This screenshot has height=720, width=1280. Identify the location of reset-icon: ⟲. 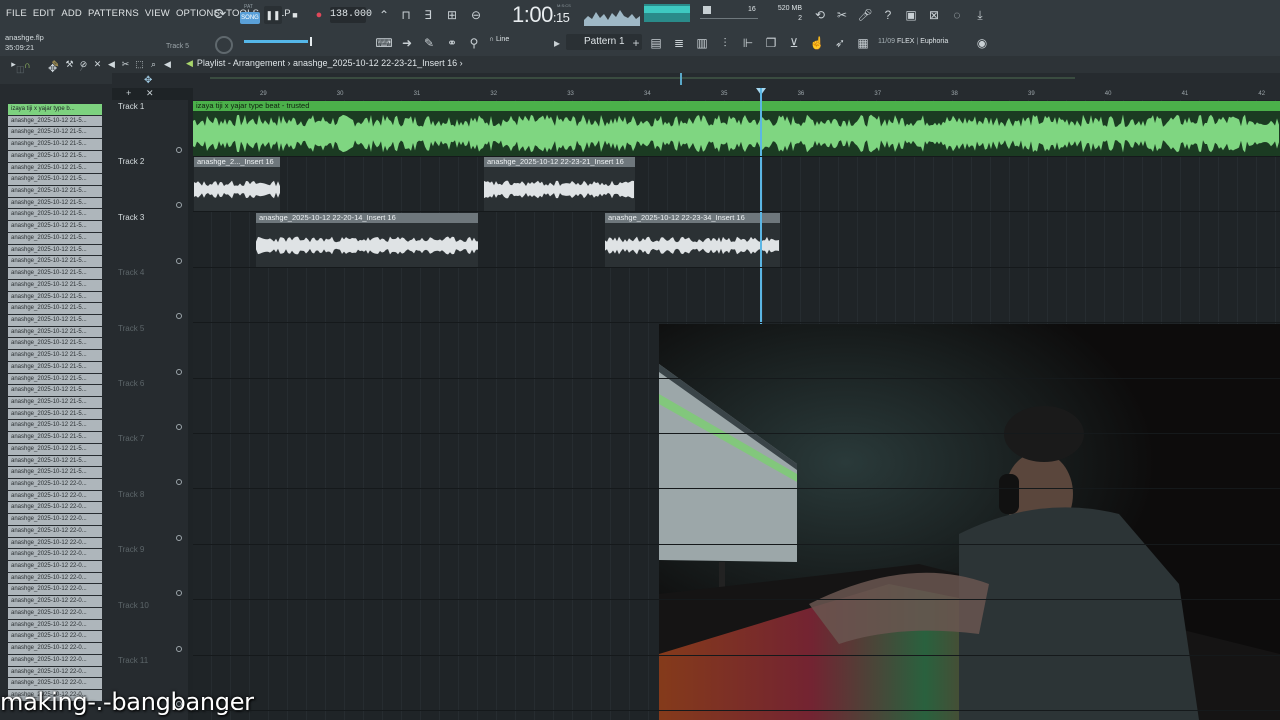
(820, 15).